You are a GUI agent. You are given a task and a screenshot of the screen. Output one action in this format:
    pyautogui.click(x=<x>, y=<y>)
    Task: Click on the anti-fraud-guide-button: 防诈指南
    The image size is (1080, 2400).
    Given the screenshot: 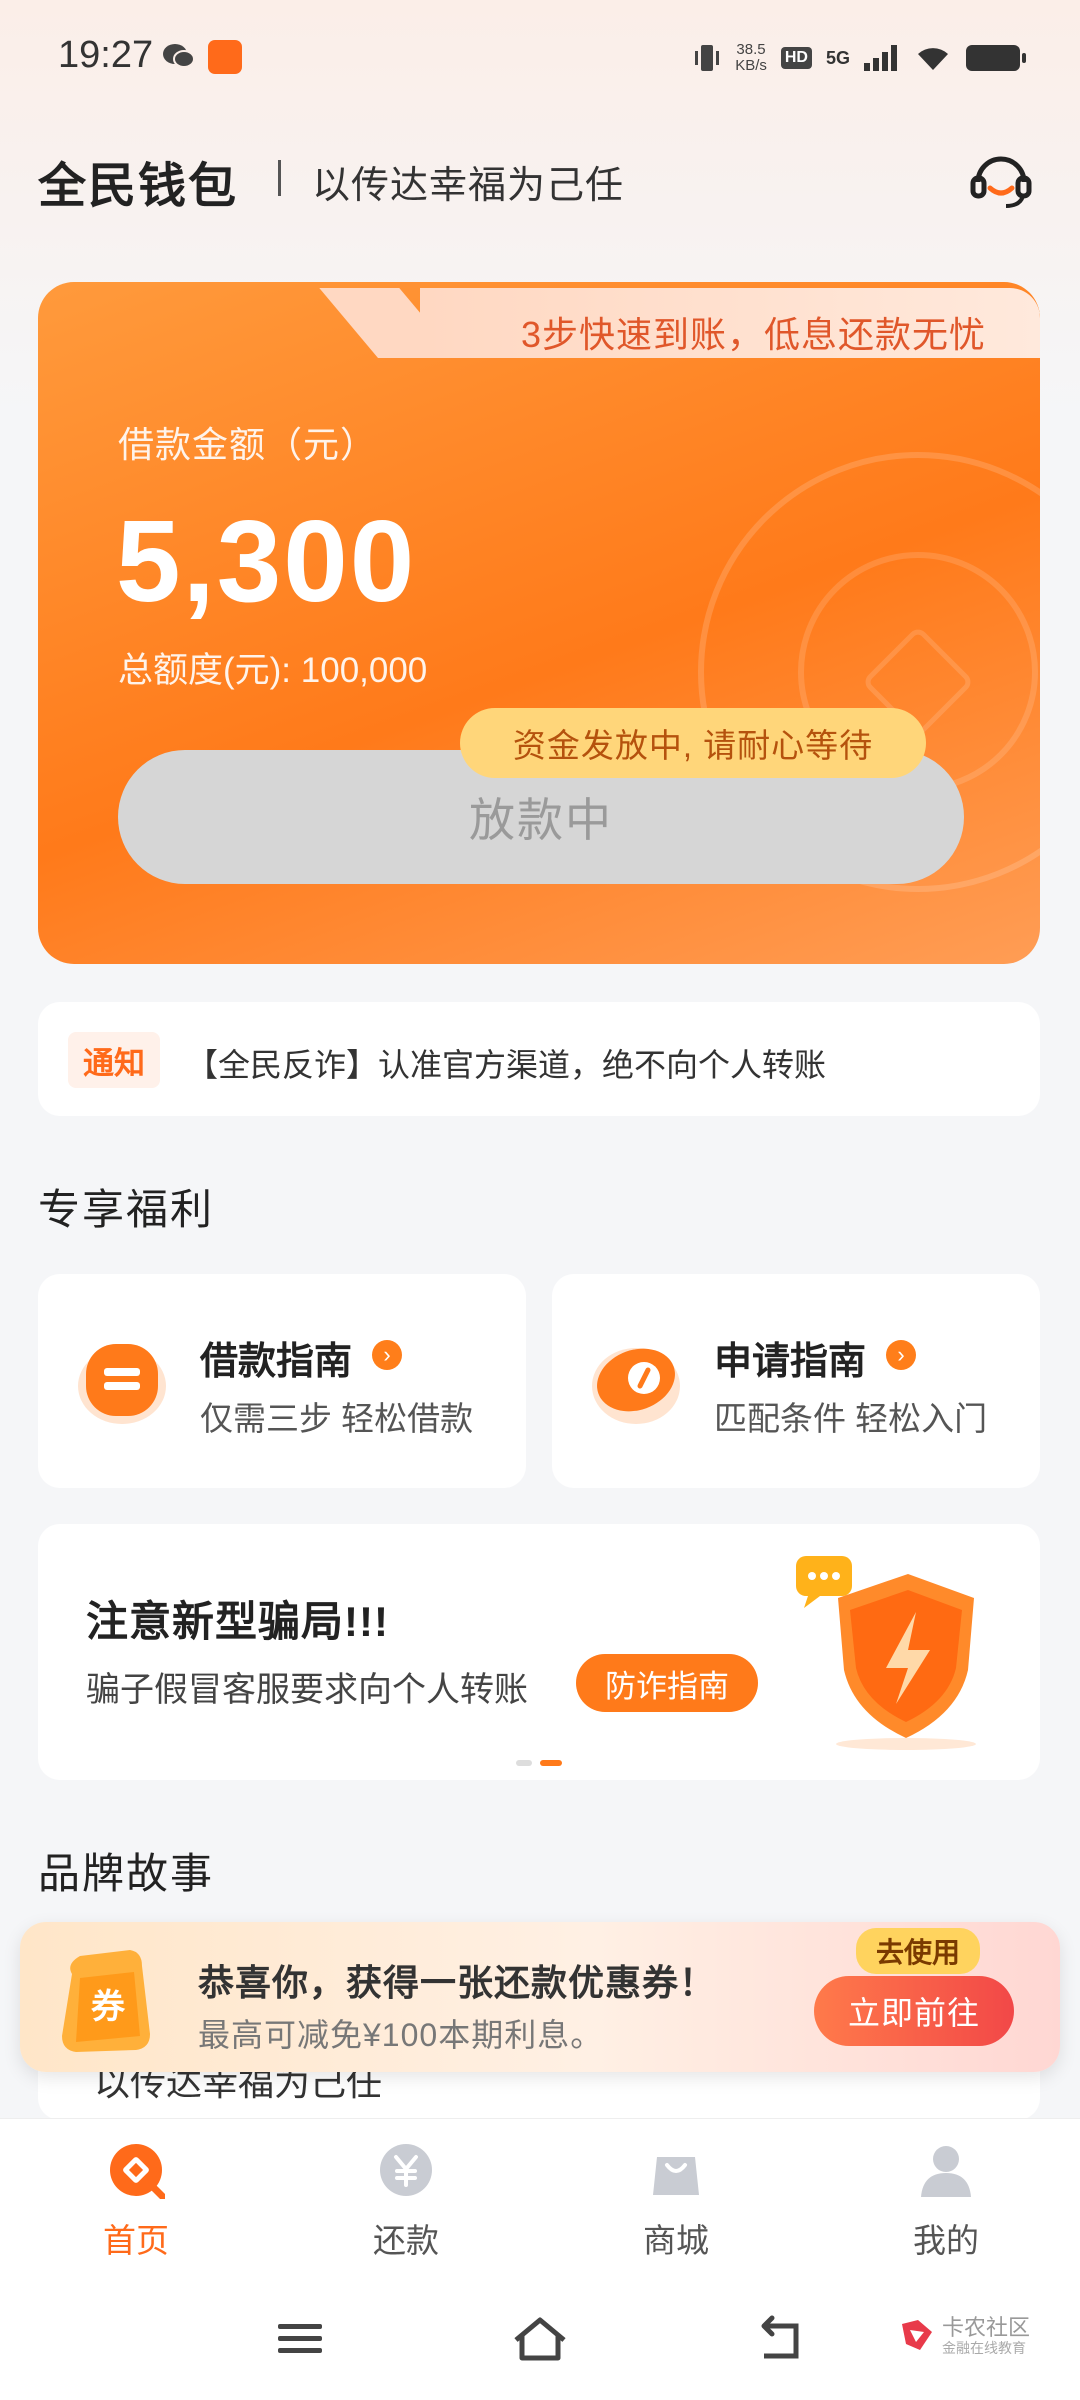 What is the action you would take?
    pyautogui.click(x=667, y=1683)
    